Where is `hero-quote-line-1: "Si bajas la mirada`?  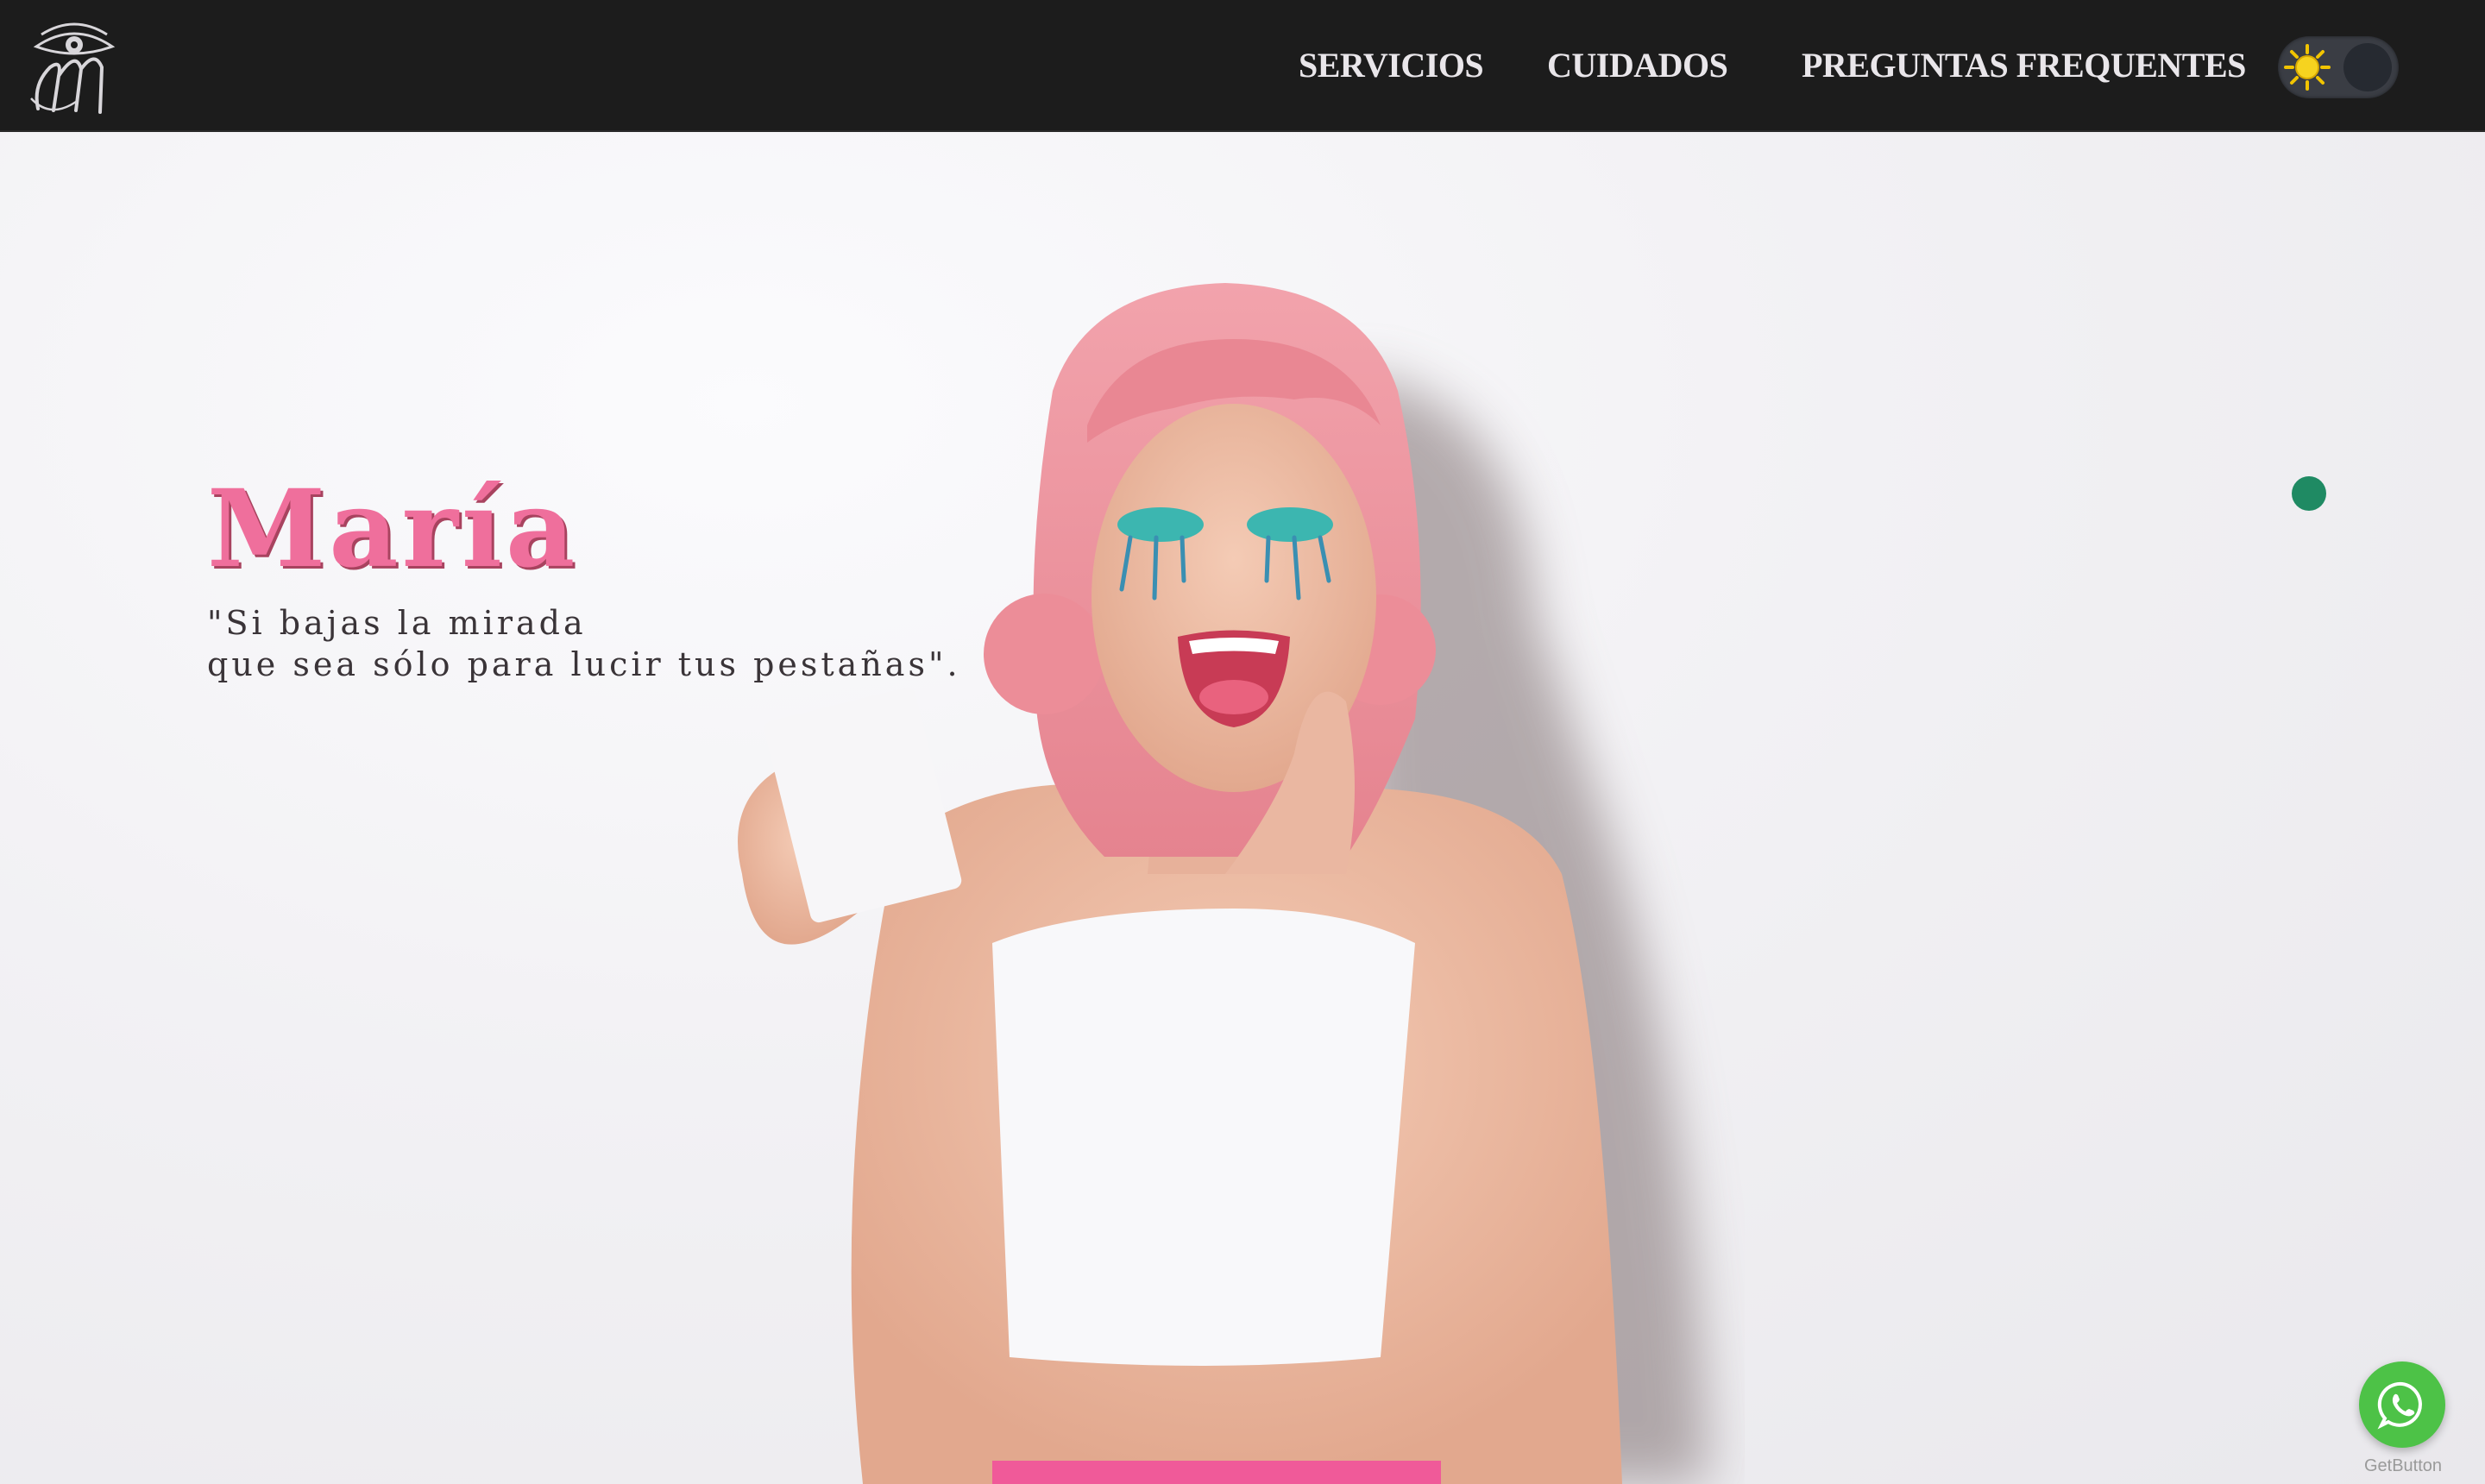 hero-quote-line-1: "Si bajas la mirada is located at coordinates (397, 623).